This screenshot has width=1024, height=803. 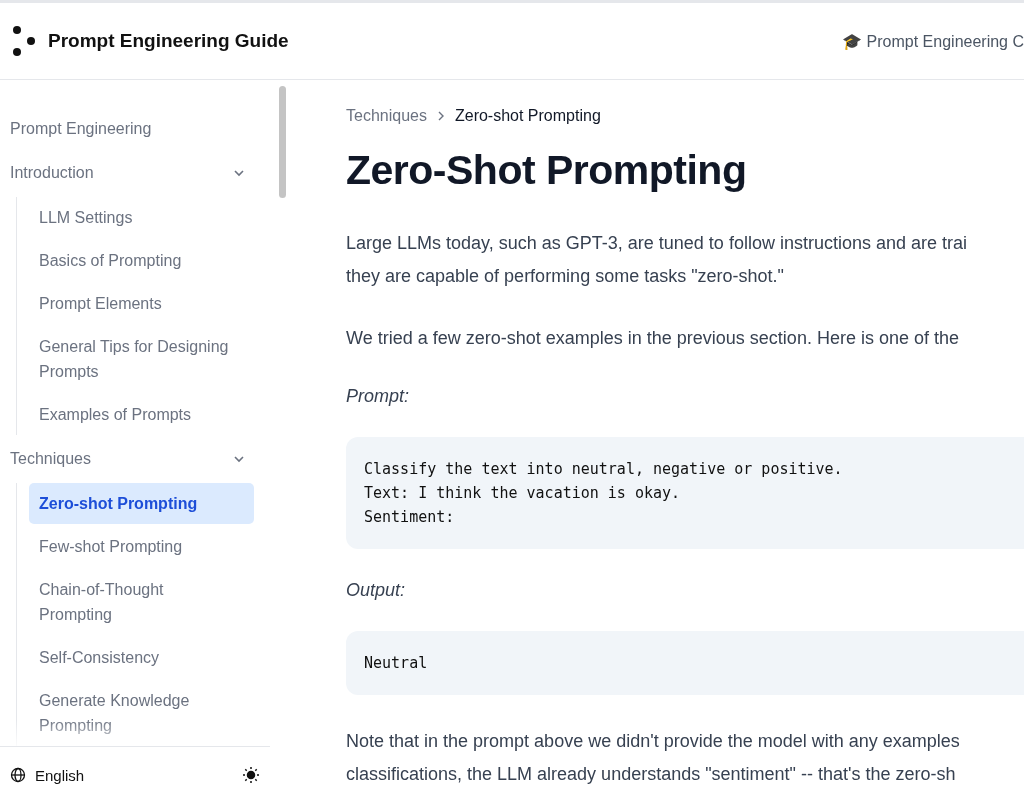 What do you see at coordinates (135, 129) in the screenshot?
I see `sidebar-section: Prompt Engineering` at bounding box center [135, 129].